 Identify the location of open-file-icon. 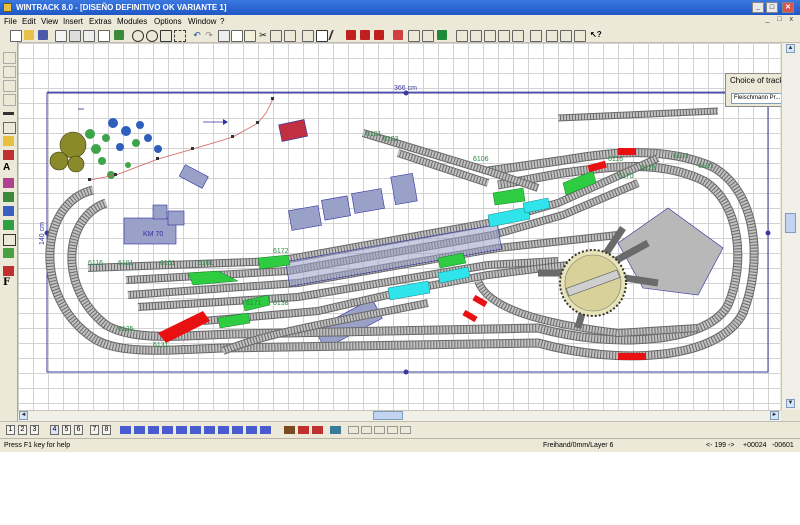
(29, 35).